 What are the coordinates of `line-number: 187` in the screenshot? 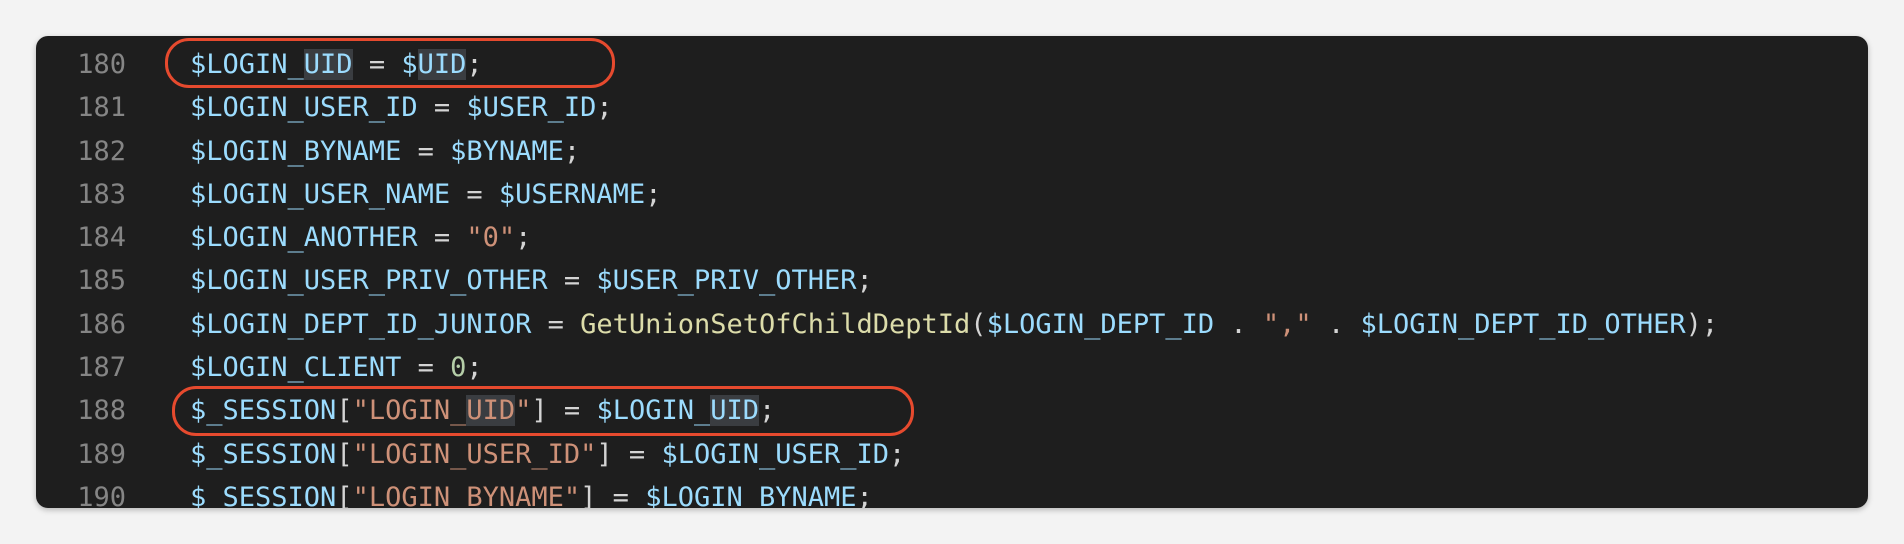 It's located at (101, 368).